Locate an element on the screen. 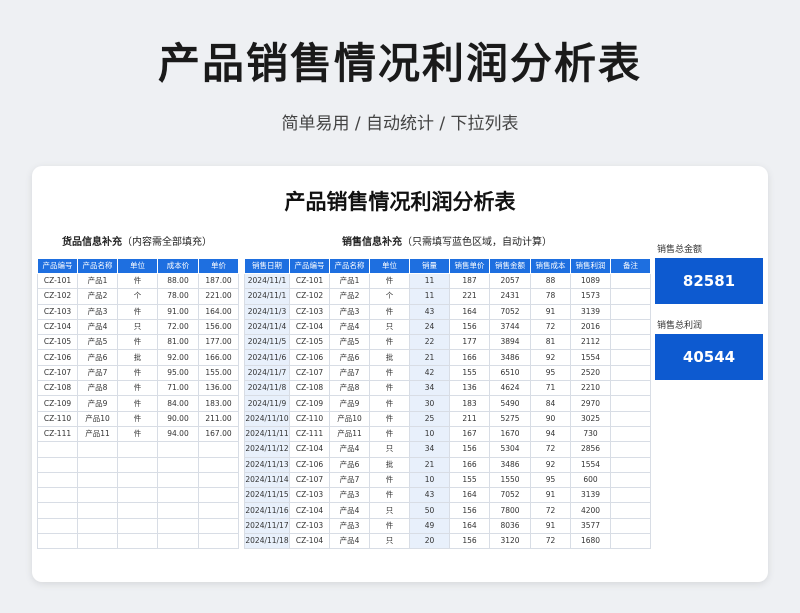 The image size is (800, 613). sales-cell: CZ-111 is located at coordinates (309, 434).